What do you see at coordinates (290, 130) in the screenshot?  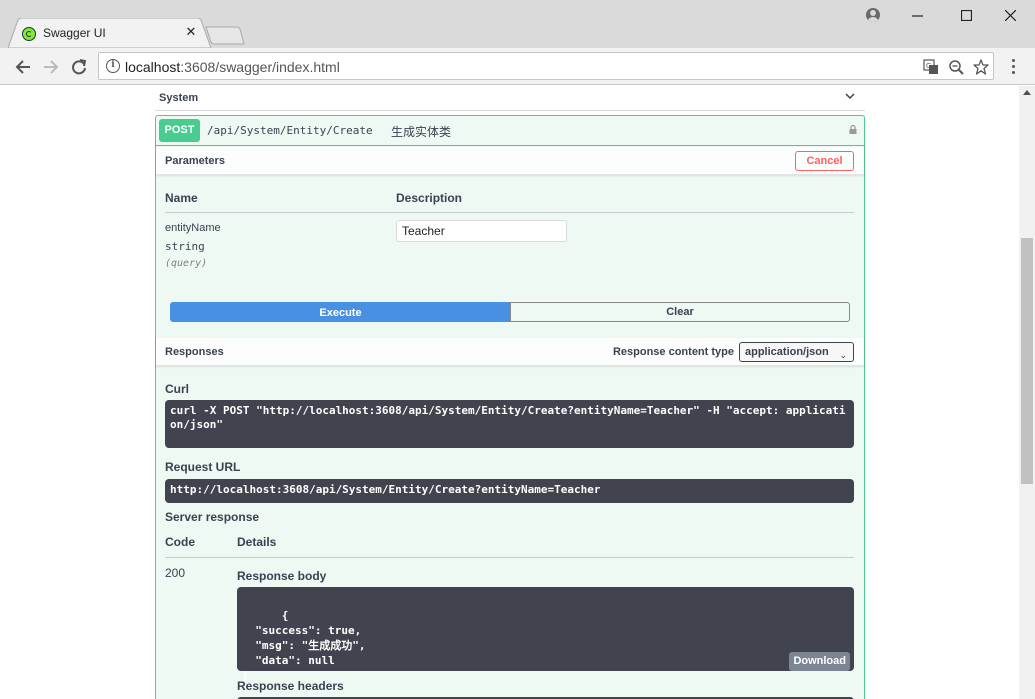 I see `operation-path: /api/System/Entity/Create` at bounding box center [290, 130].